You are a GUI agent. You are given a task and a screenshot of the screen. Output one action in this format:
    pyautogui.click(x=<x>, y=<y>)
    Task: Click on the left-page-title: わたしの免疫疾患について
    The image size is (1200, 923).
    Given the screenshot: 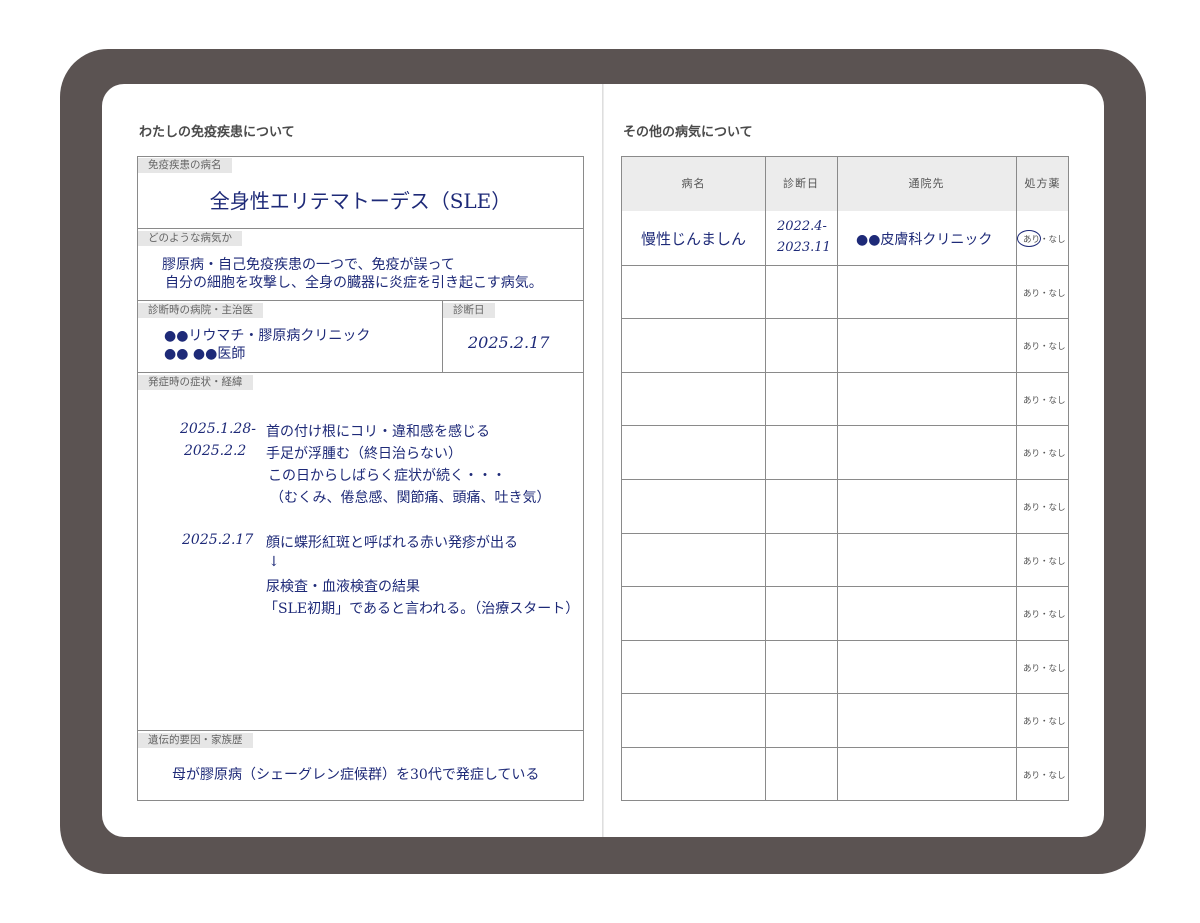 What is the action you would take?
    pyautogui.click(x=217, y=132)
    